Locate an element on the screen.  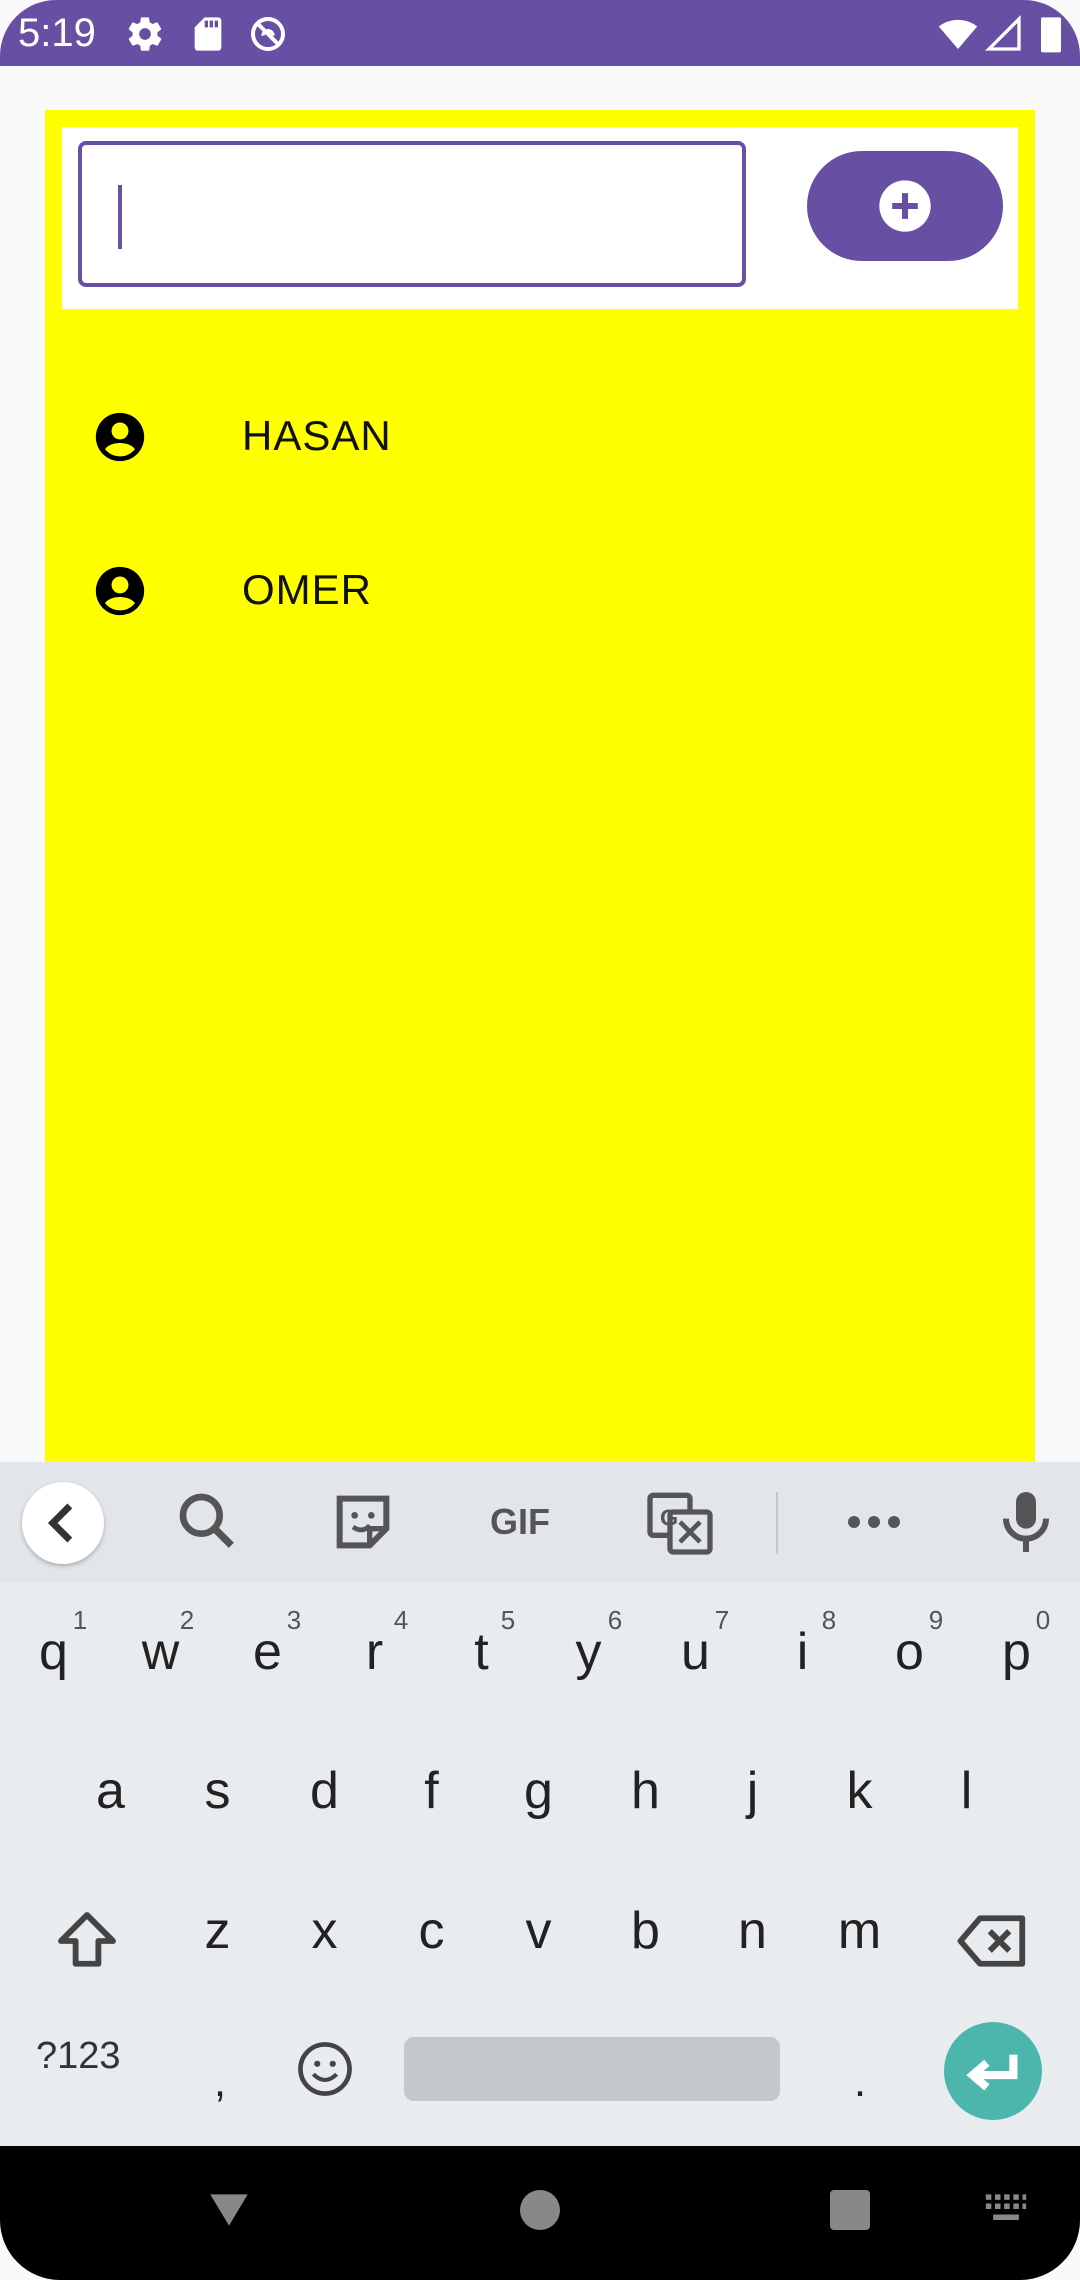
key-hint-9: 9 is located at coordinates (936, 1620).